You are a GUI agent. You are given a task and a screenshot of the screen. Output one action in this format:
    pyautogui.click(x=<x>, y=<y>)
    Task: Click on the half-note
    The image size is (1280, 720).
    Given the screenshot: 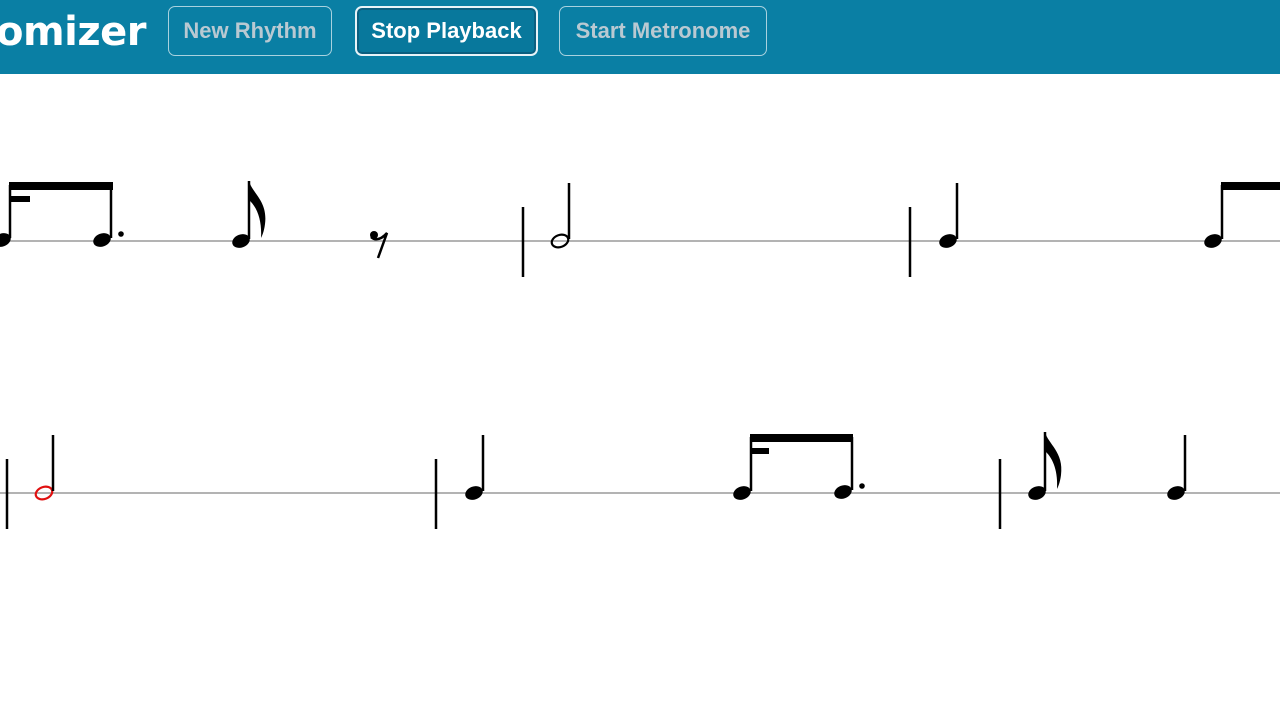 What is the action you would take?
    pyautogui.click(x=560, y=216)
    